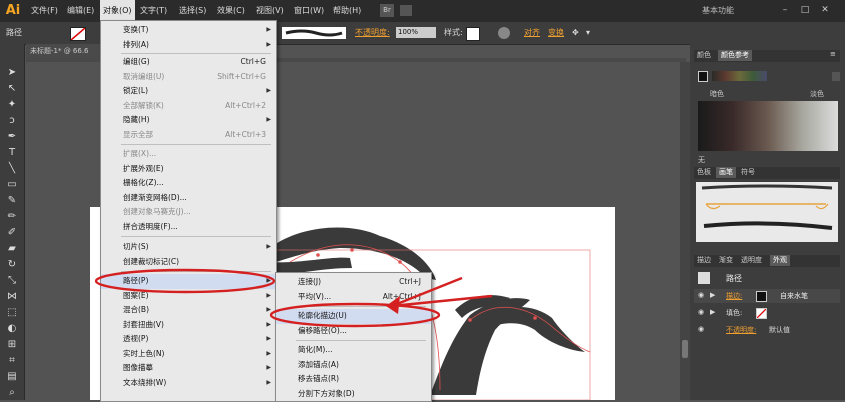 This screenshot has width=845, height=402. Describe the element at coordinates (734, 296) in the screenshot. I see `stroke-label: 描边:` at that location.